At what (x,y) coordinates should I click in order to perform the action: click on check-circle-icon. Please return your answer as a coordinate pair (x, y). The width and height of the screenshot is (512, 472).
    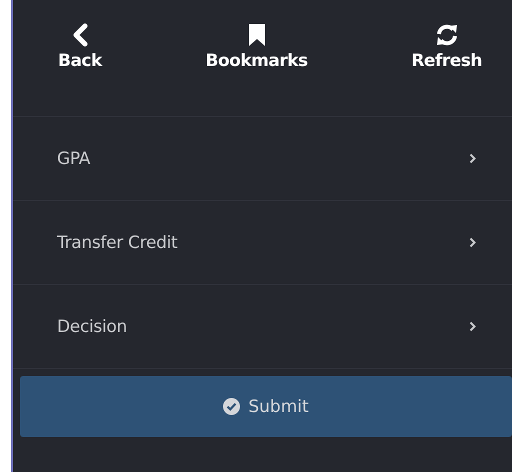
    Looking at the image, I should click on (231, 406).